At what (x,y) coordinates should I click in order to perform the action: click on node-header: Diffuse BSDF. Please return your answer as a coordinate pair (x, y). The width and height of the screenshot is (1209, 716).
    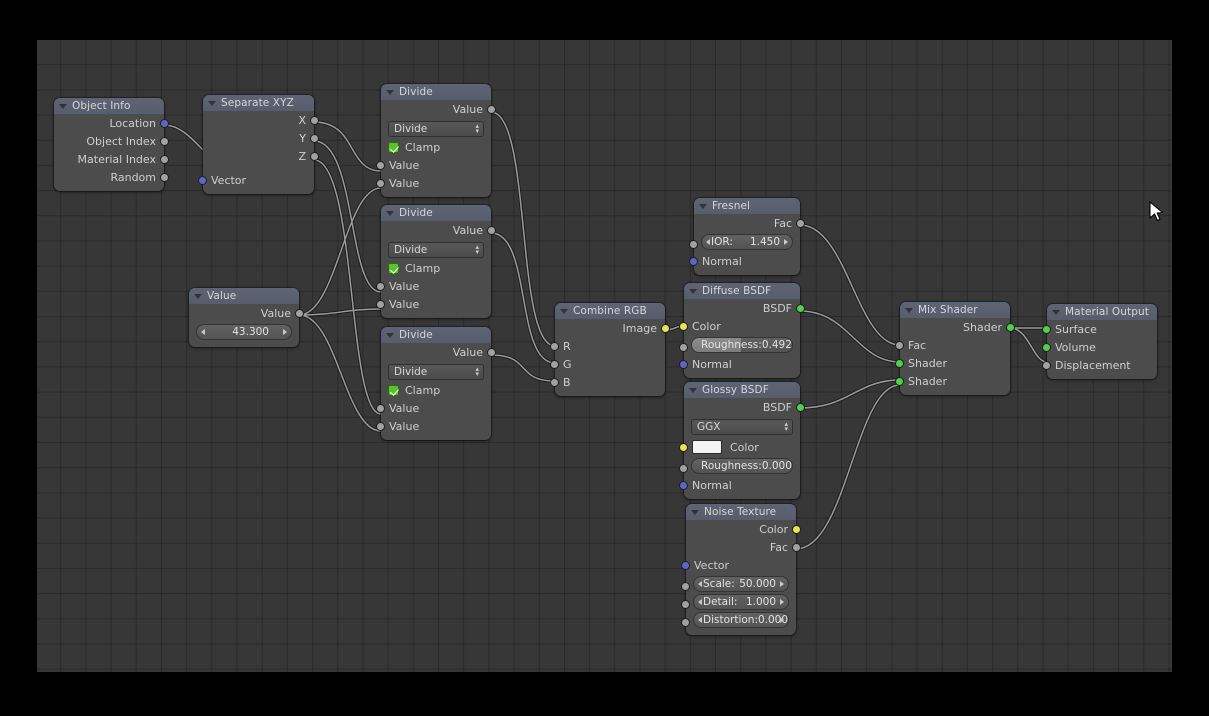
    Looking at the image, I should click on (742, 291).